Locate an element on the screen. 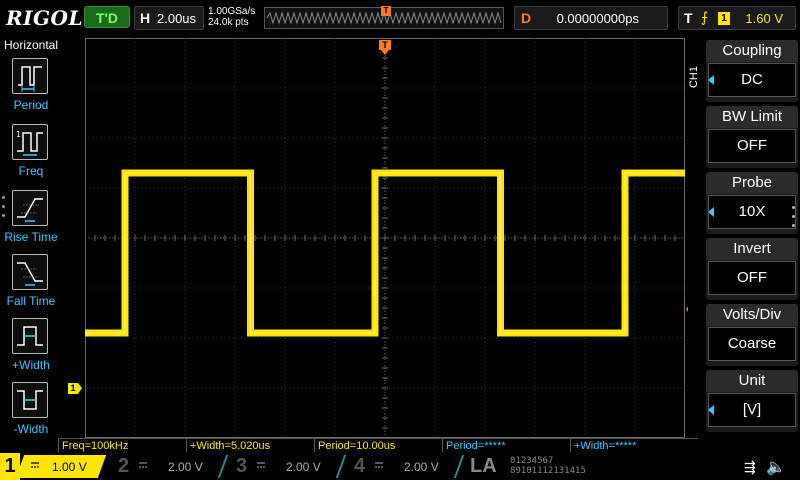 The height and width of the screenshot is (480, 800). ch1-offset-marker: 1 is located at coordinates (75, 388).